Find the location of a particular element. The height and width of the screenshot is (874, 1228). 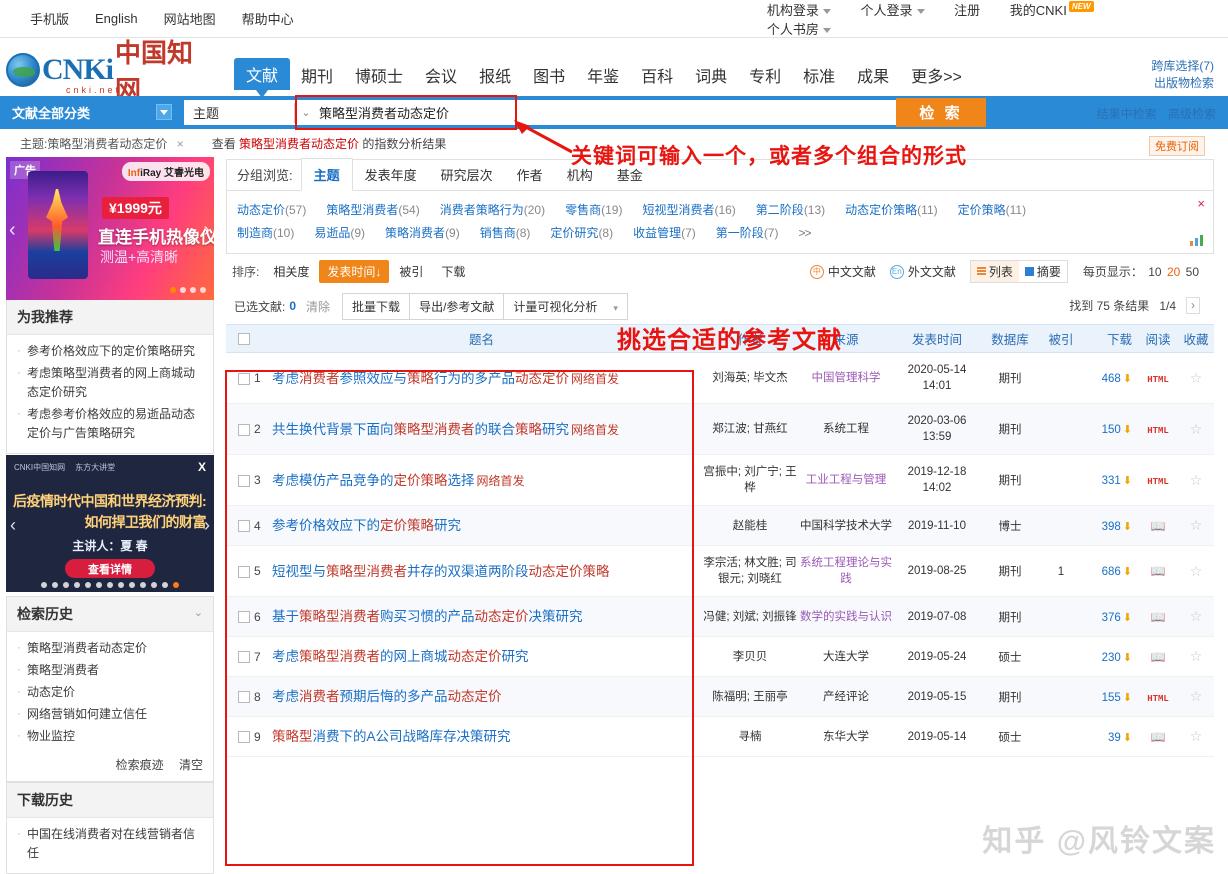

download-count: 155 is located at coordinates (1111, 698).